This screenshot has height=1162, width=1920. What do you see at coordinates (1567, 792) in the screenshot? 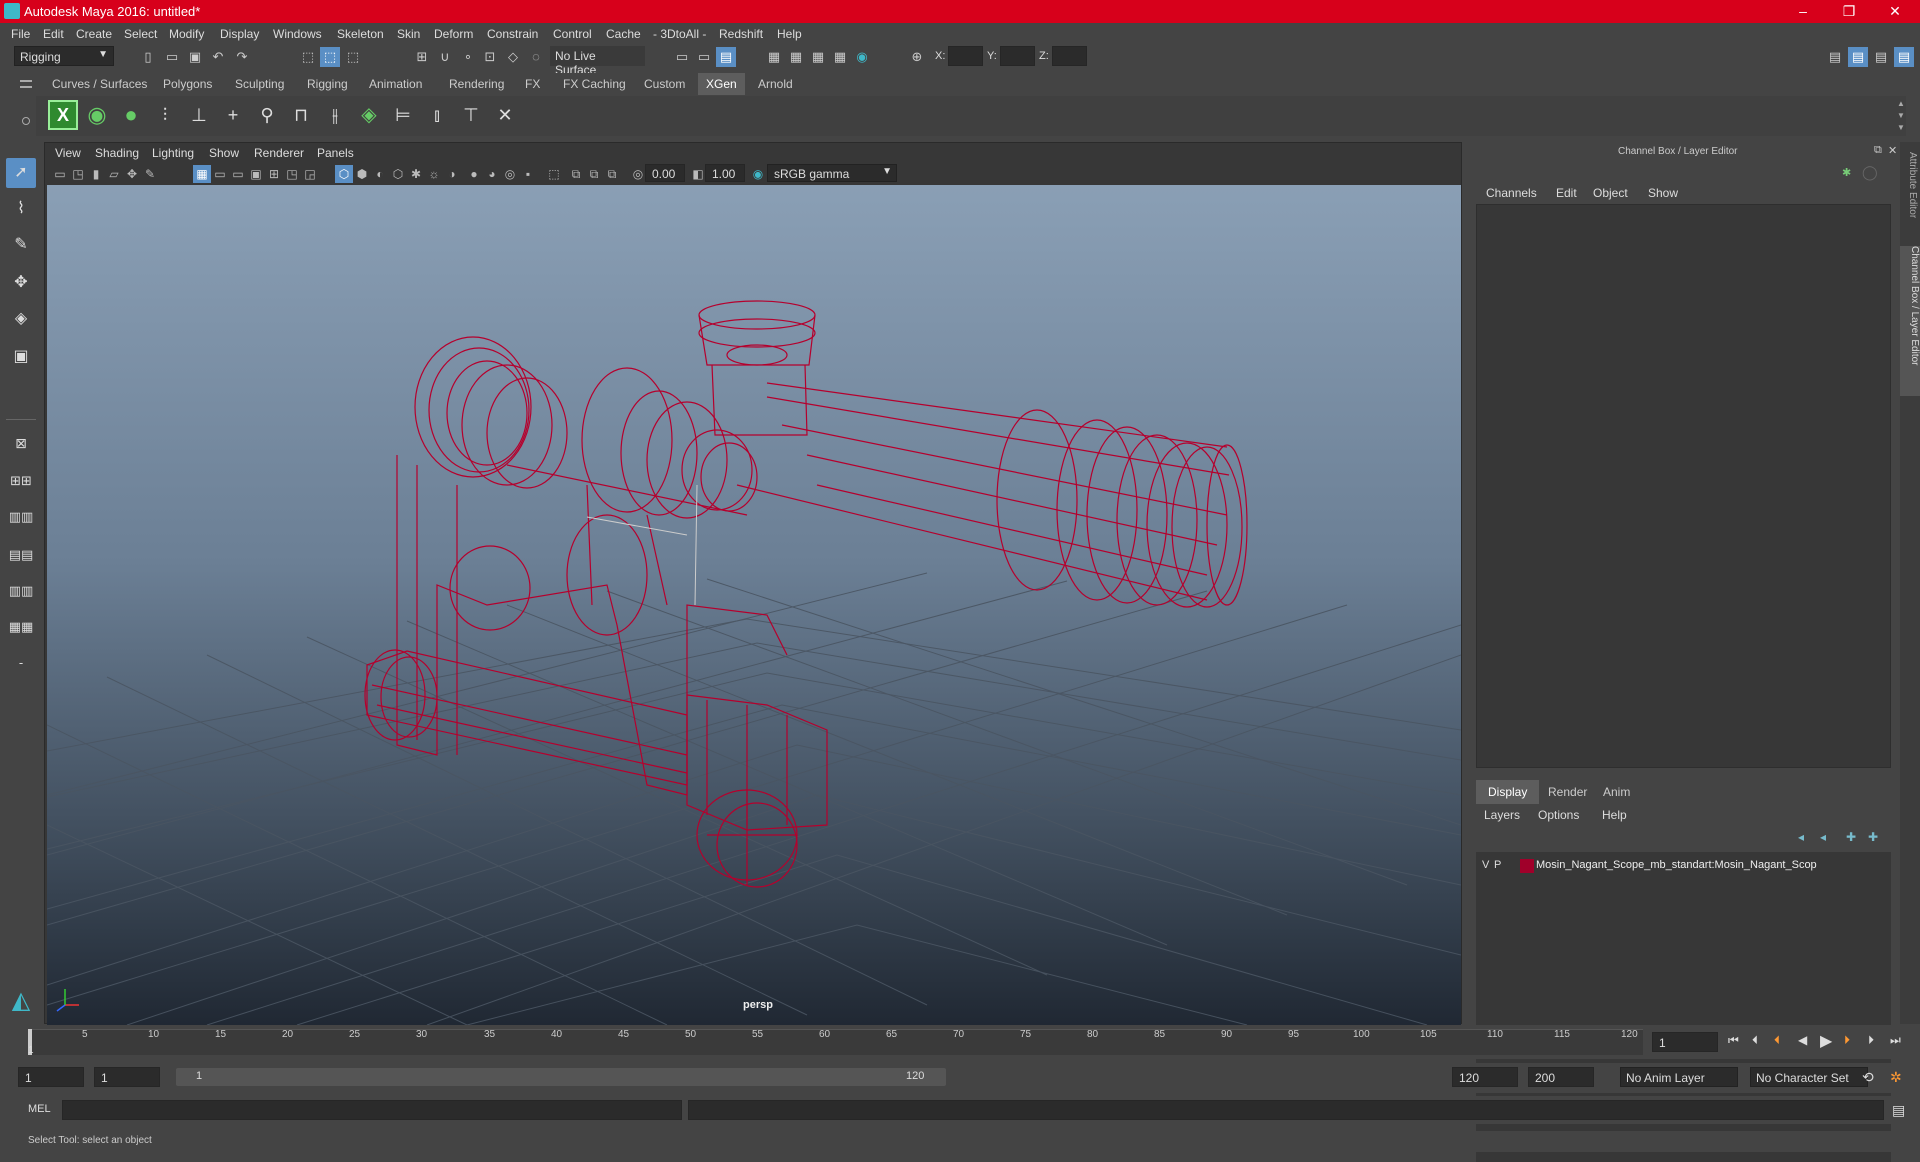
I see `layer-tab-render: Render` at bounding box center [1567, 792].